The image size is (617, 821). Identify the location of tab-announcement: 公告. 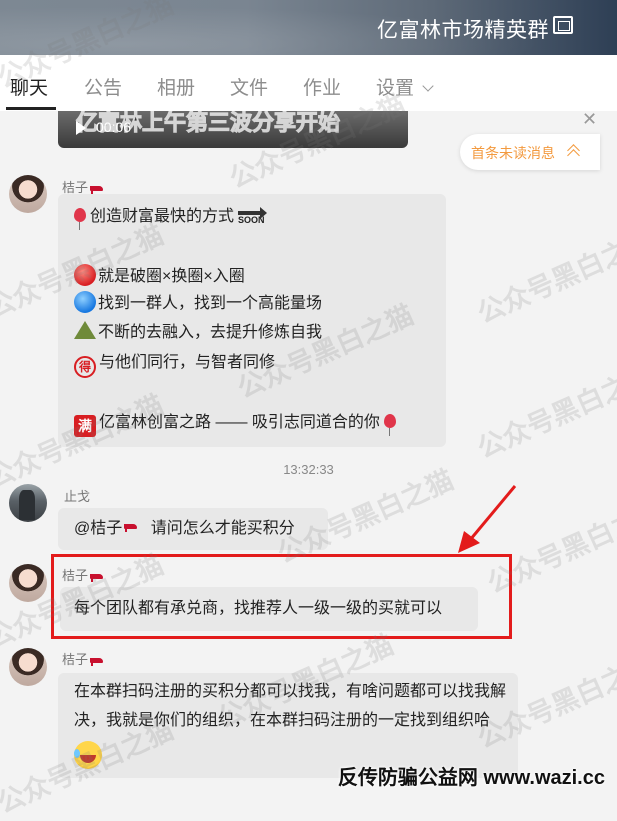
(103, 86).